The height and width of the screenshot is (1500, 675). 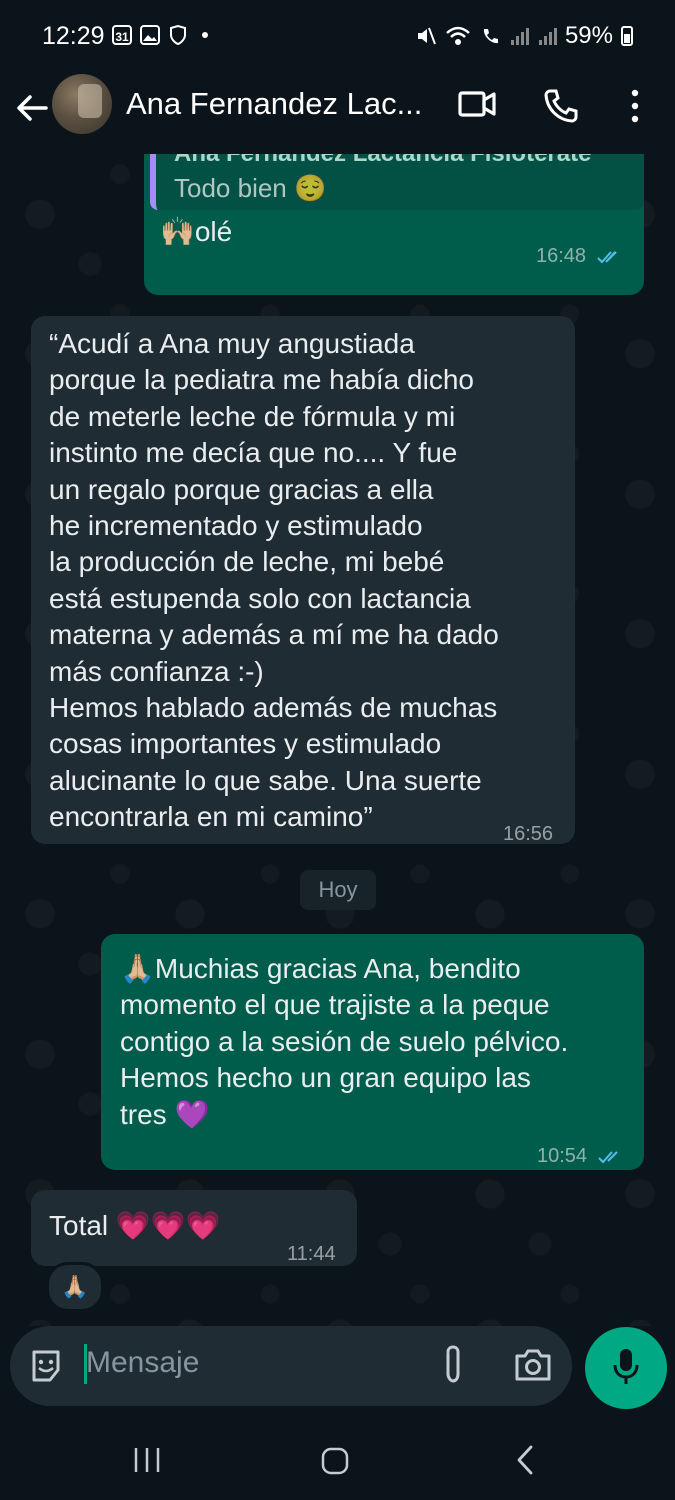 What do you see at coordinates (547, 36) in the screenshot?
I see `signal-2-icon` at bounding box center [547, 36].